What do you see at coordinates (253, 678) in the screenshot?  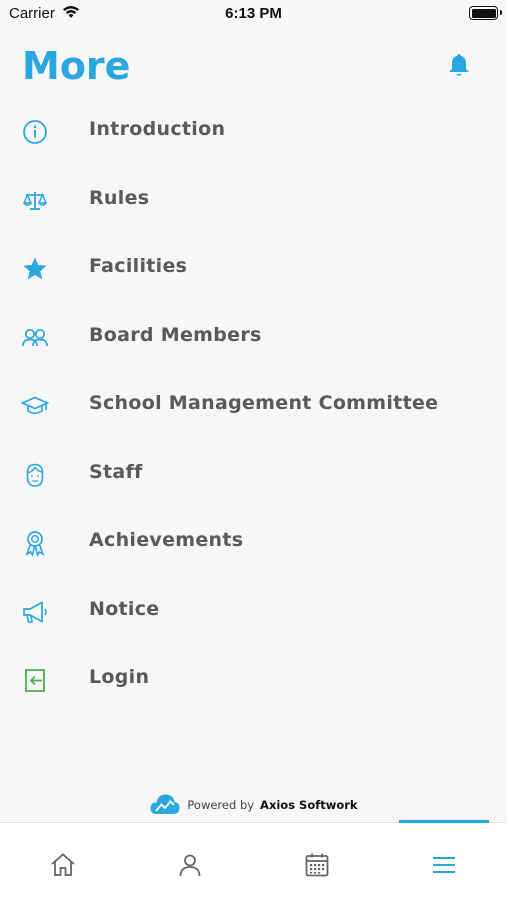 I see `menu-item-login: Login` at bounding box center [253, 678].